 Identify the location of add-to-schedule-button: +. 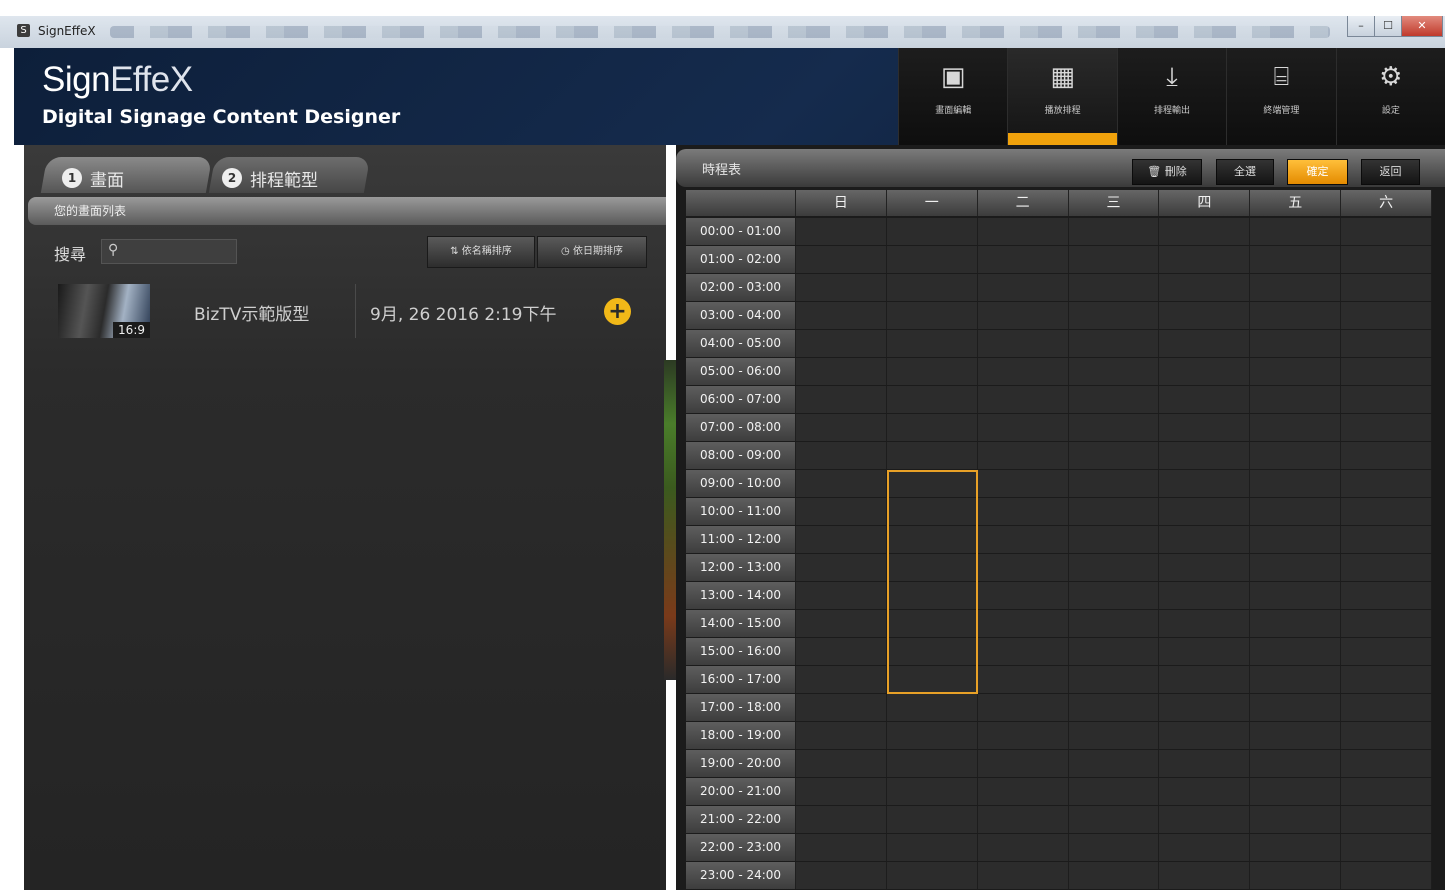
(617, 311).